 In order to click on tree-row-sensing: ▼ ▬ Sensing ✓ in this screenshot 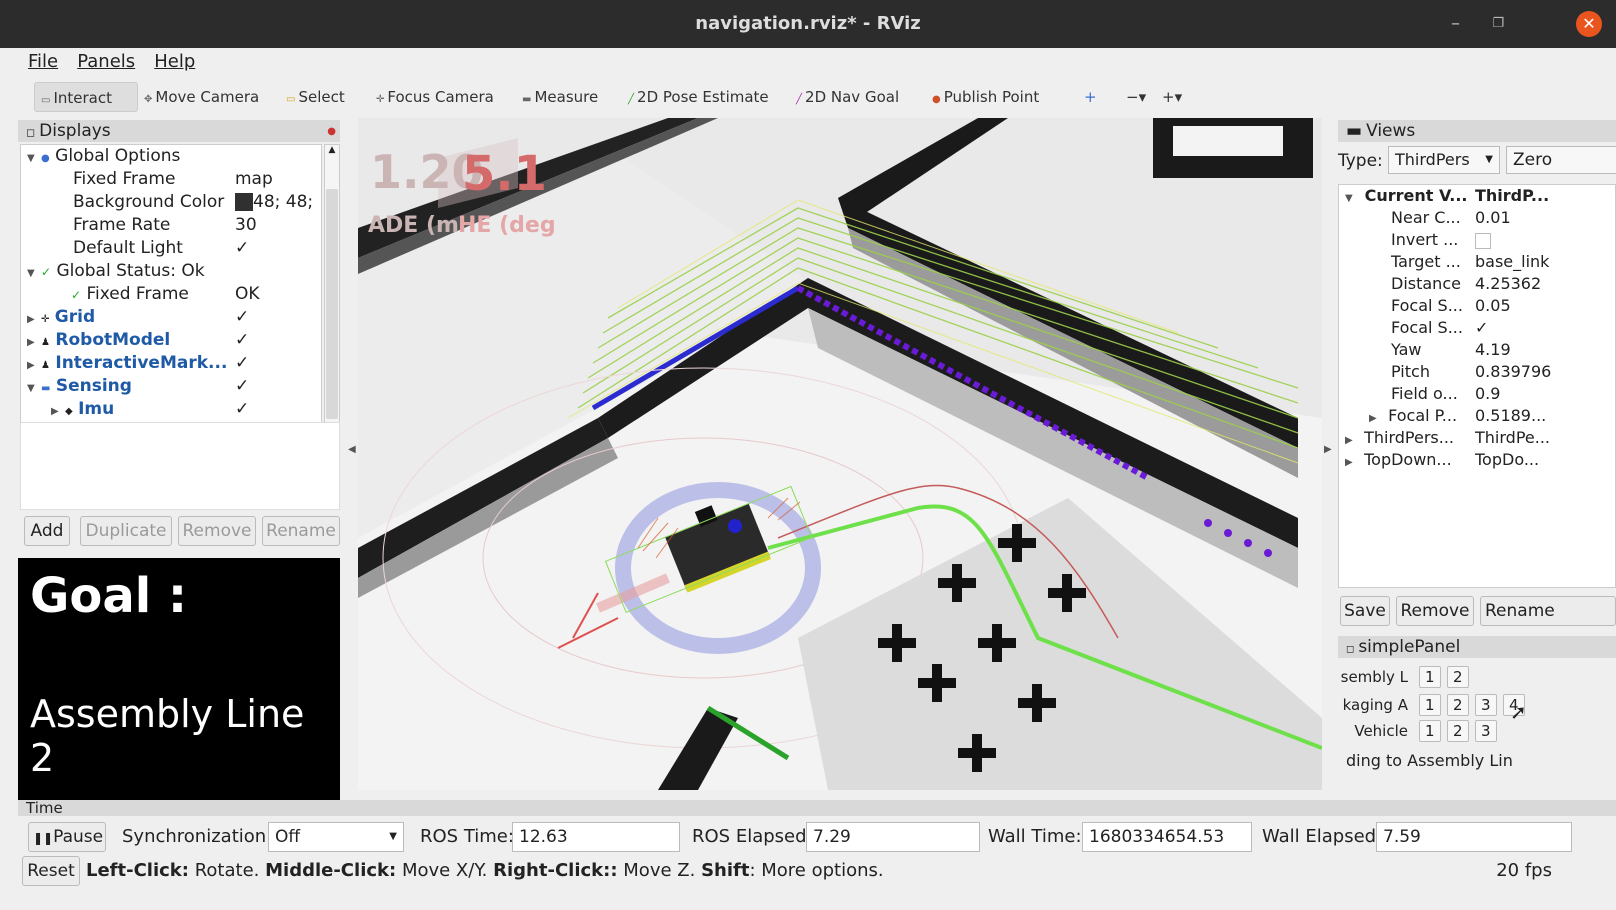, I will do `click(171, 386)`.